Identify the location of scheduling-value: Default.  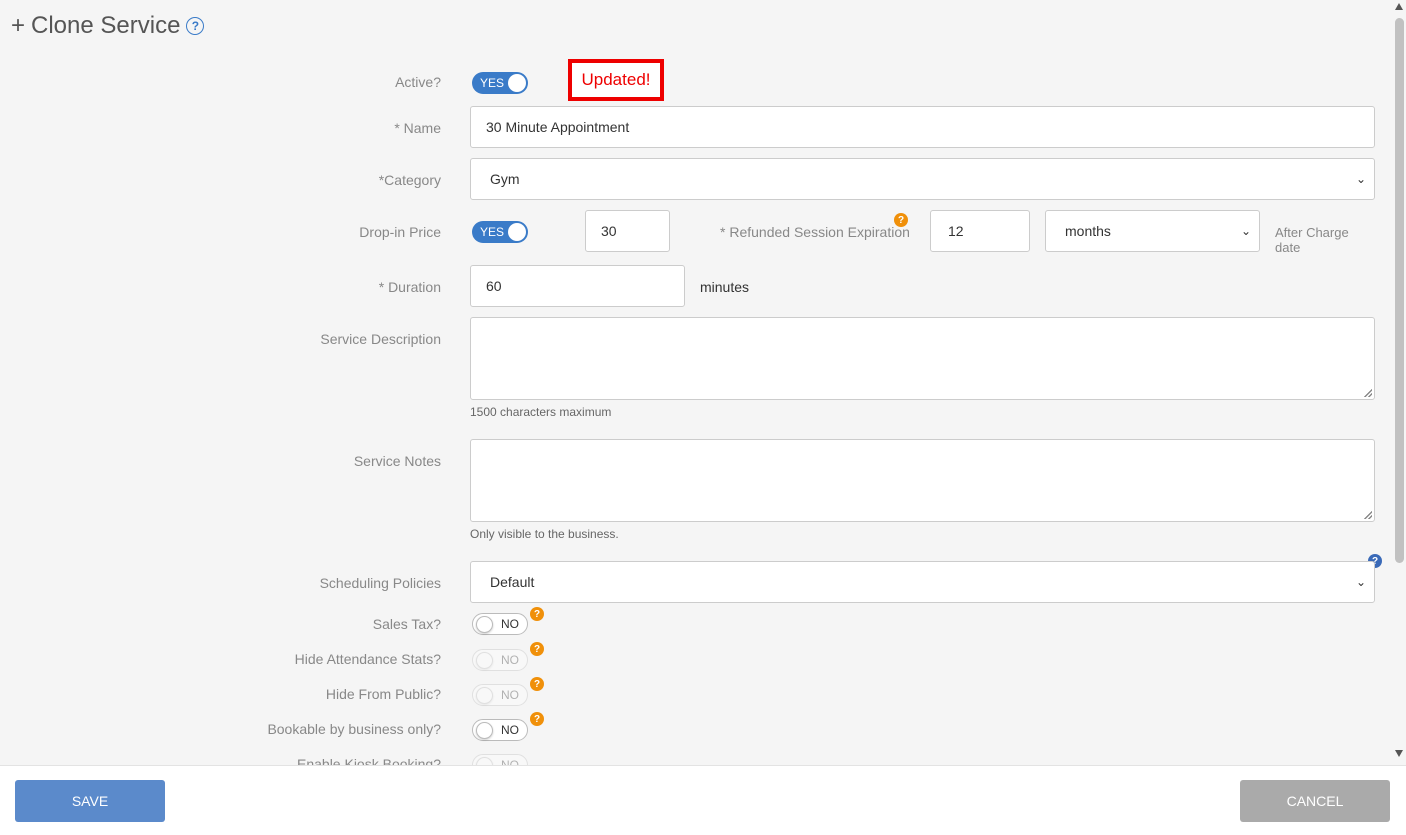
(512, 582).